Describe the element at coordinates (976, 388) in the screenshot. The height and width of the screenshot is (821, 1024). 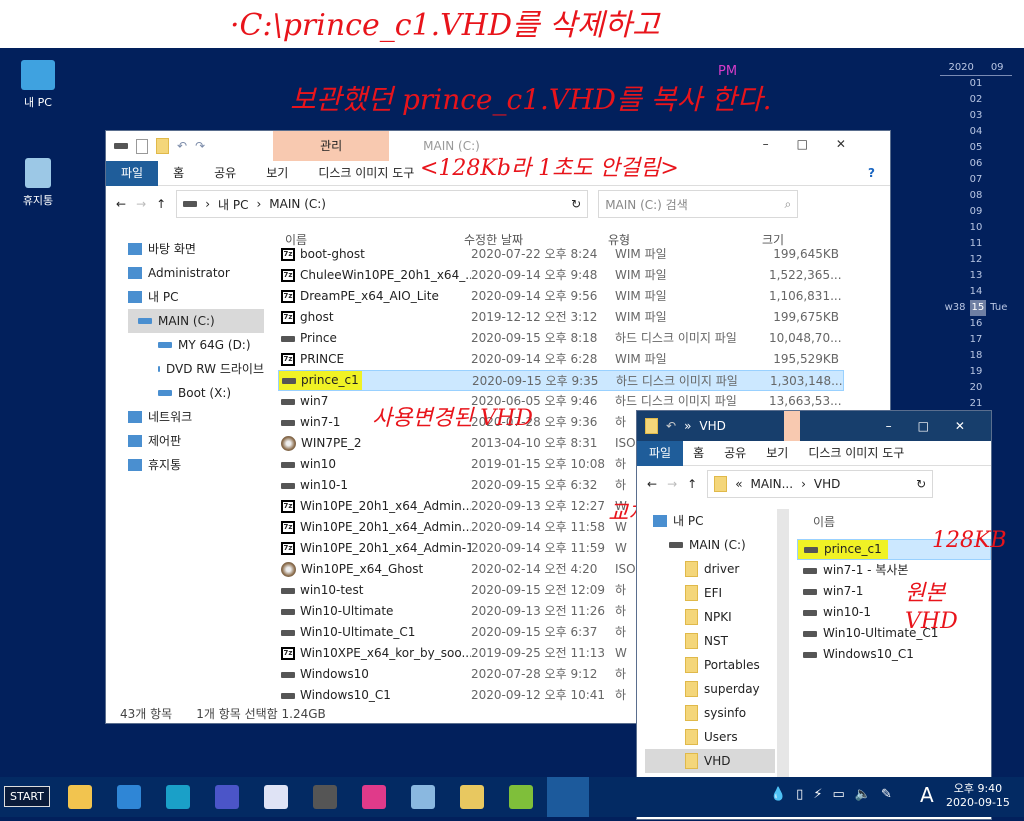
I see `calendar-day: 20` at that location.